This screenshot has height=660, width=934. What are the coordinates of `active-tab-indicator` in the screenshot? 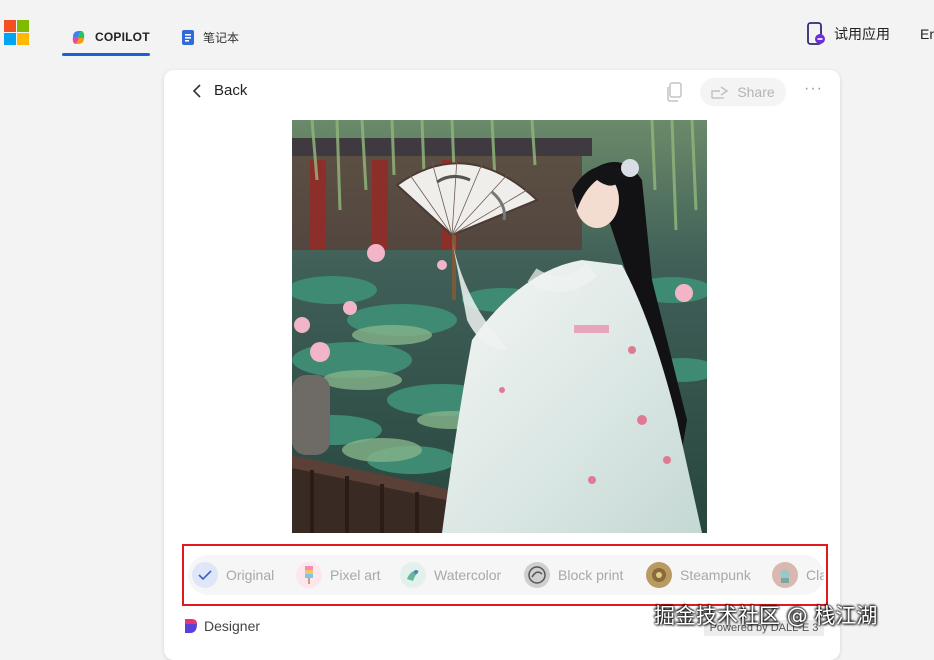 It's located at (106, 54).